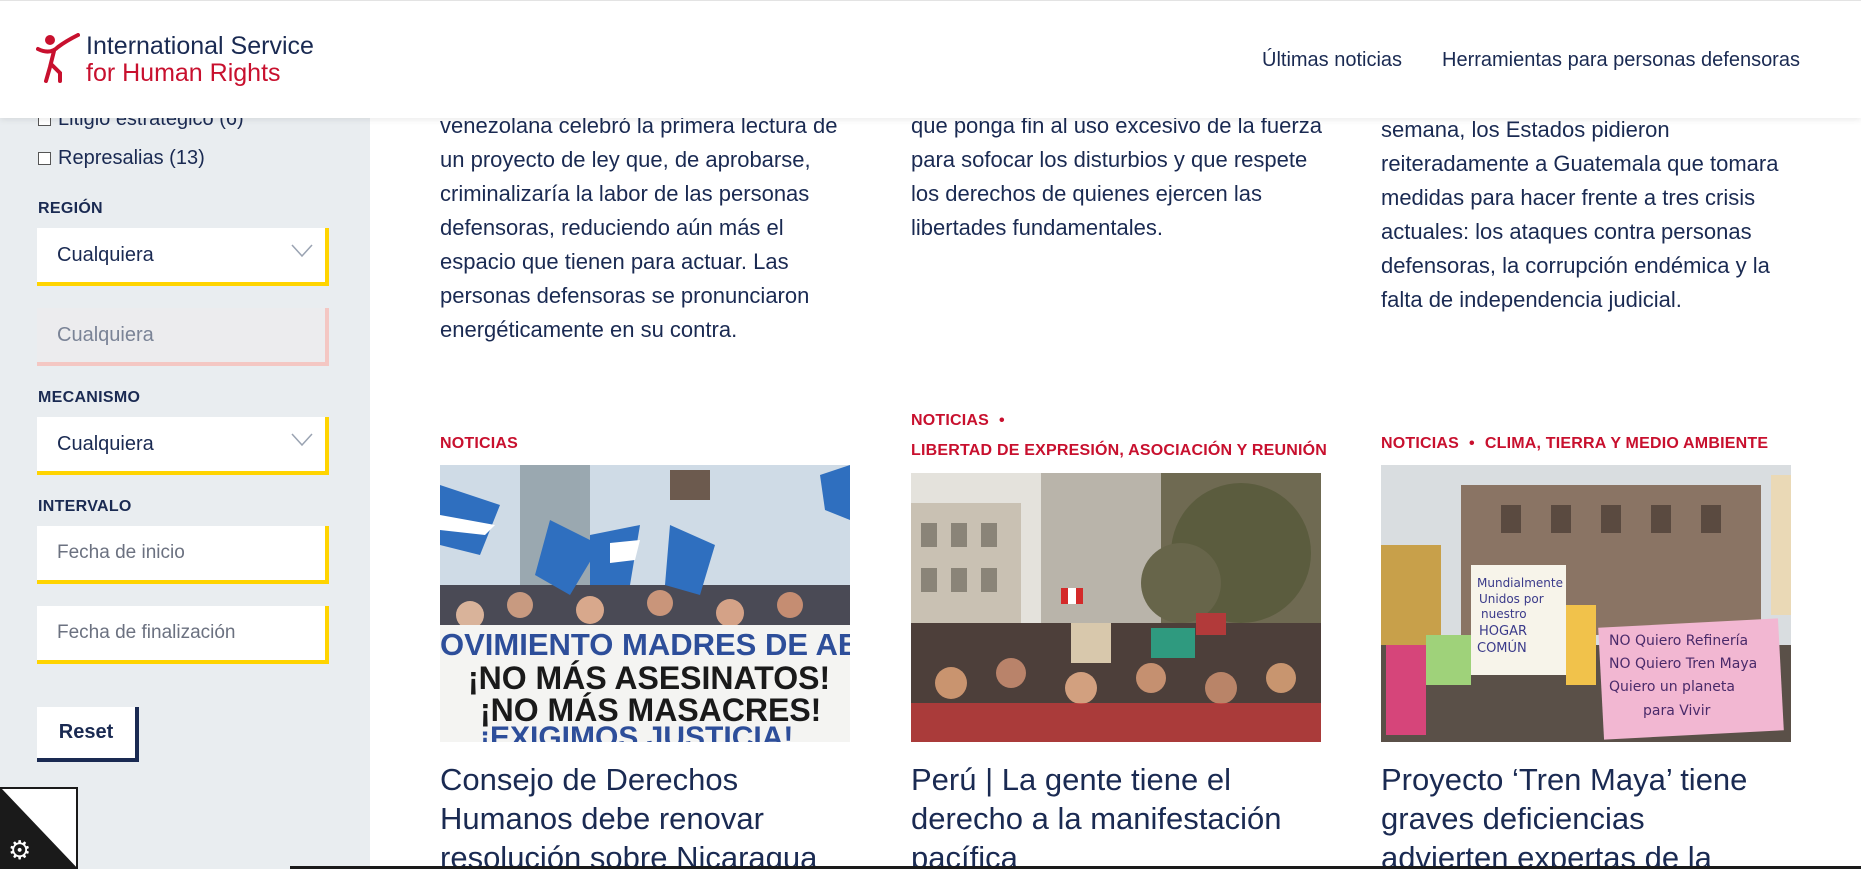 The image size is (1861, 869). Describe the element at coordinates (1672, 687) in the screenshot. I see `sign-text: Quiero un planeta` at that location.